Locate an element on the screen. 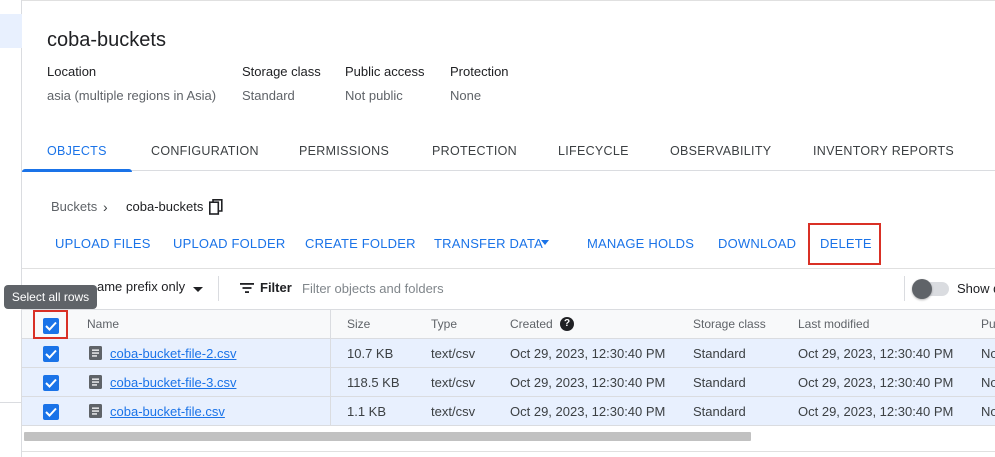  transfer-data-button: TRANSFER DATA is located at coordinates (488, 244).